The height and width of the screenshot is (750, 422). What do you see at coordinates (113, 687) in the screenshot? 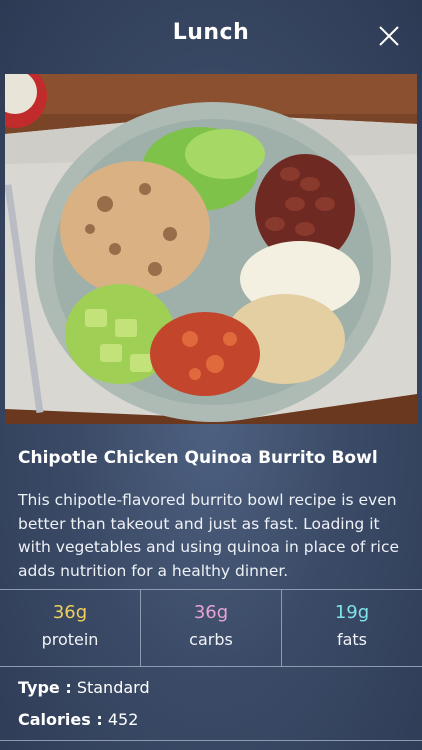
I see `type-value: Standard` at bounding box center [113, 687].